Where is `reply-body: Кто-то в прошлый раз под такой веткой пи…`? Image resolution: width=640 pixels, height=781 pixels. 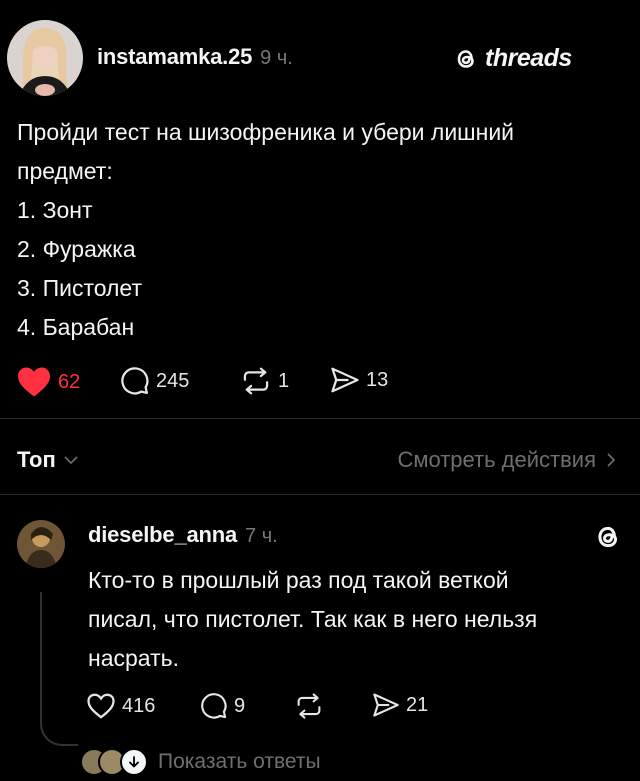
reply-body: Кто-то в прошлый раз под такой веткой пи… is located at coordinates (358, 619).